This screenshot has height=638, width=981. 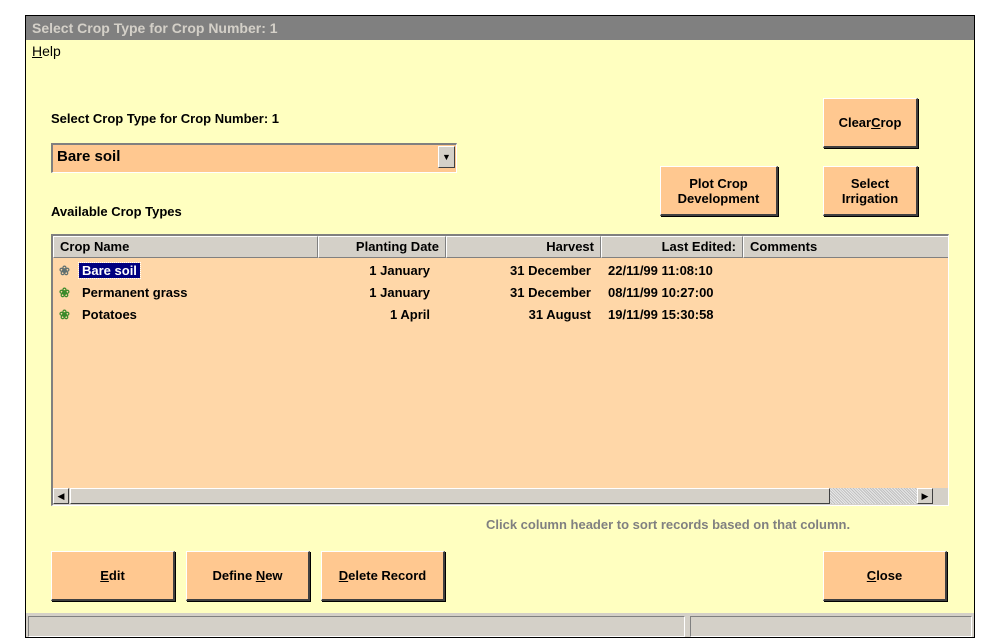 I want to click on available-crop-types-label: Available Crop Types, so click(x=116, y=211).